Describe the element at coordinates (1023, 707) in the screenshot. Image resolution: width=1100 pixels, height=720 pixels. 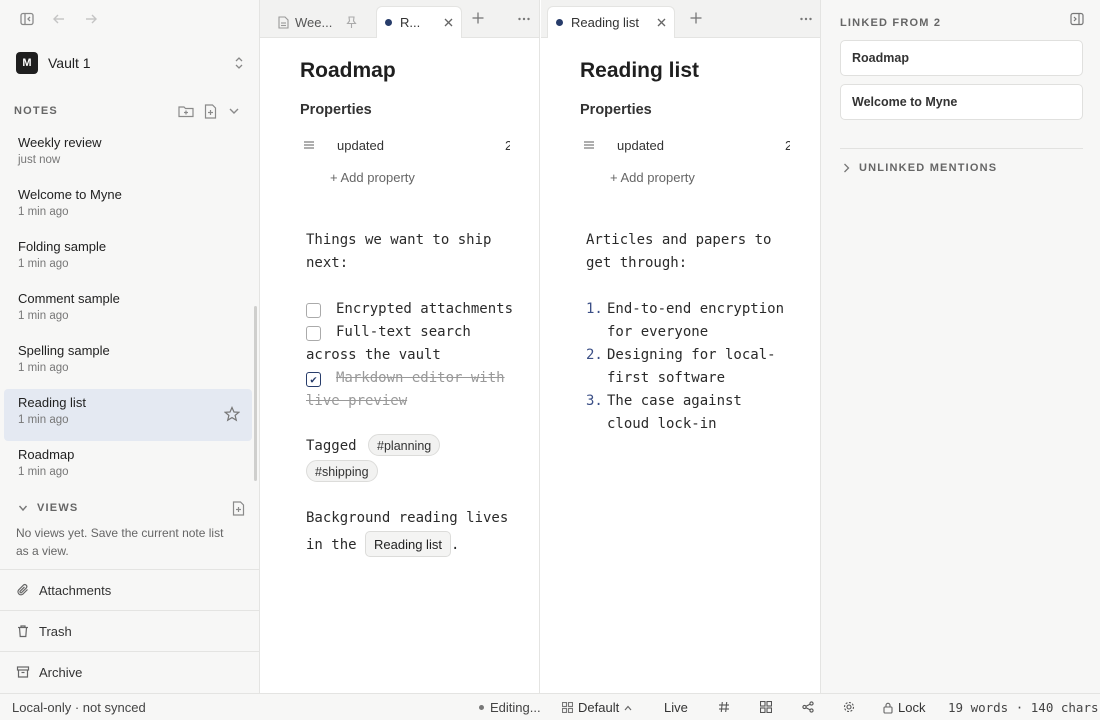
I see `word-count: 19 words · 140 chars` at that location.